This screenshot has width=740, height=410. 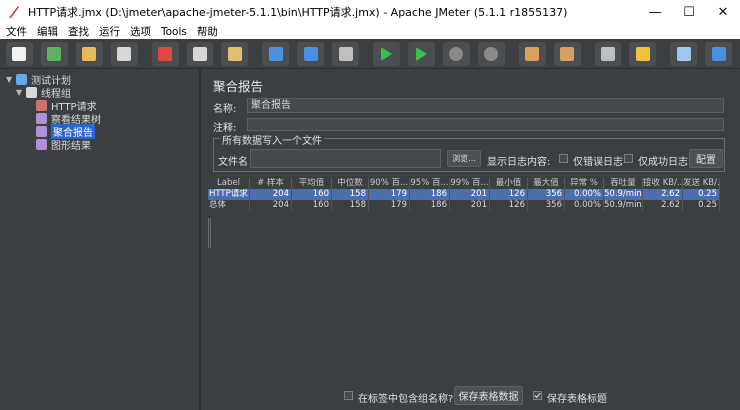 I want to click on tree-node: 图形结果, so click(x=58, y=145).